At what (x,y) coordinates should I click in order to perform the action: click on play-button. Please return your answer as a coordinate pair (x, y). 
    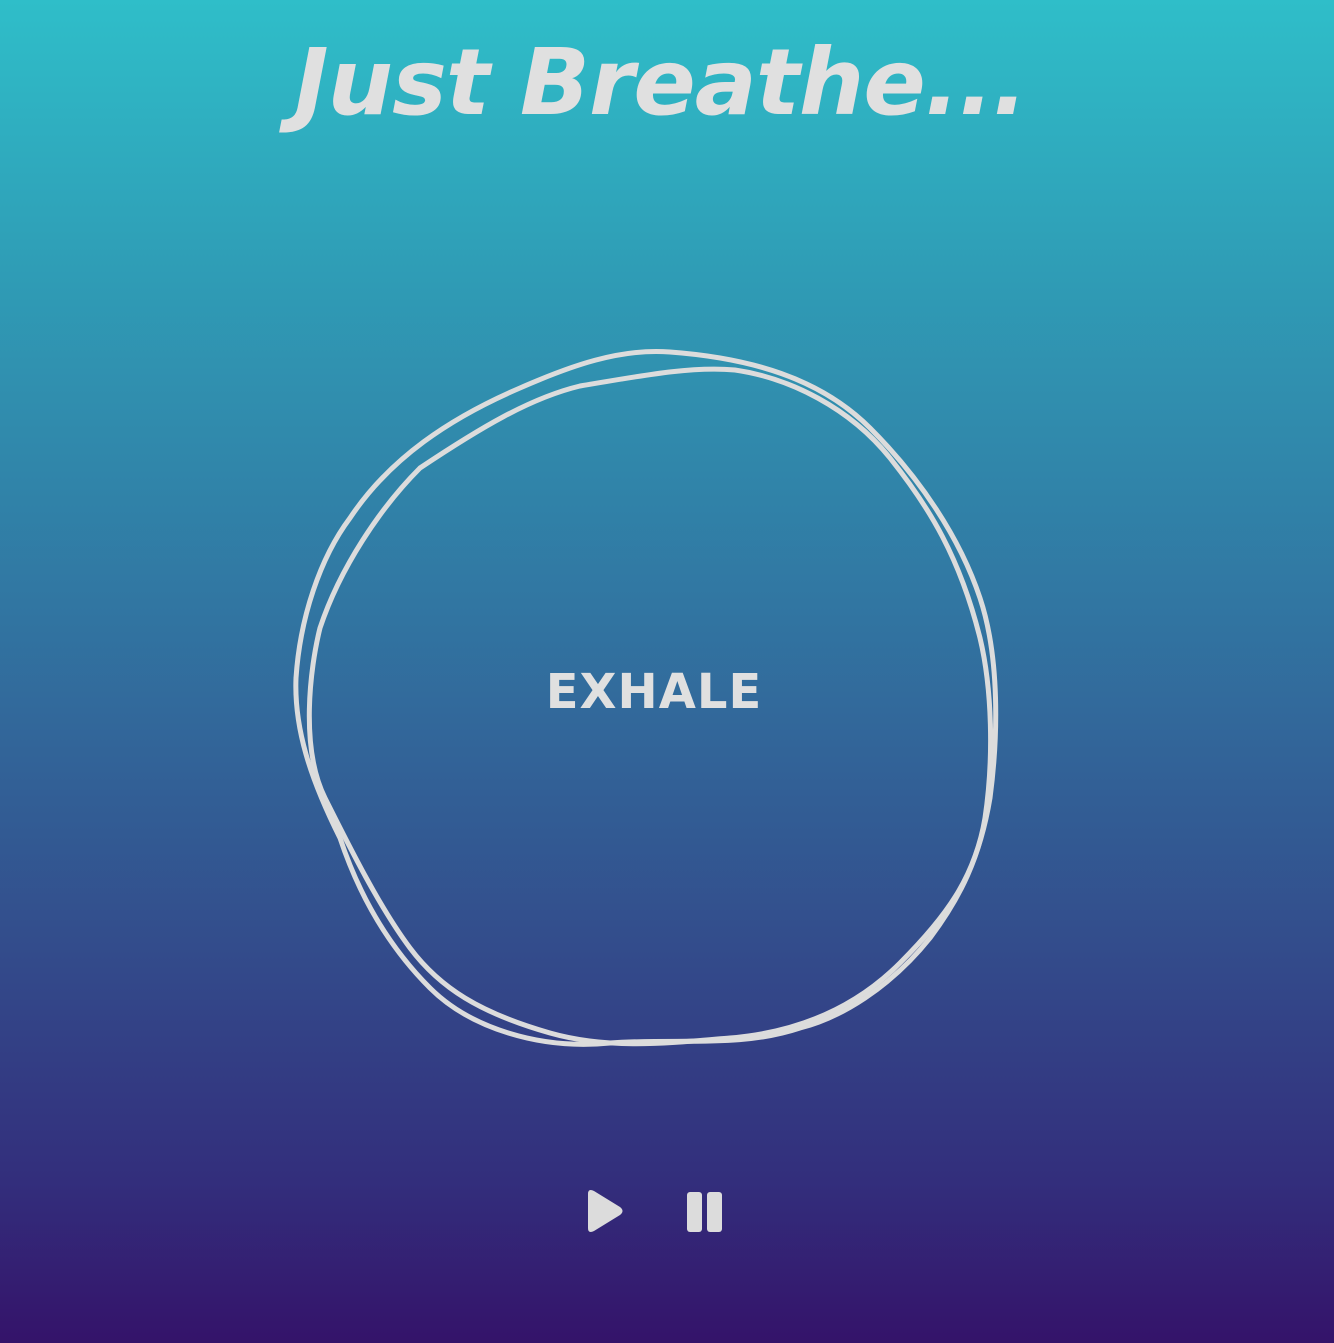
    Looking at the image, I should click on (606, 1212).